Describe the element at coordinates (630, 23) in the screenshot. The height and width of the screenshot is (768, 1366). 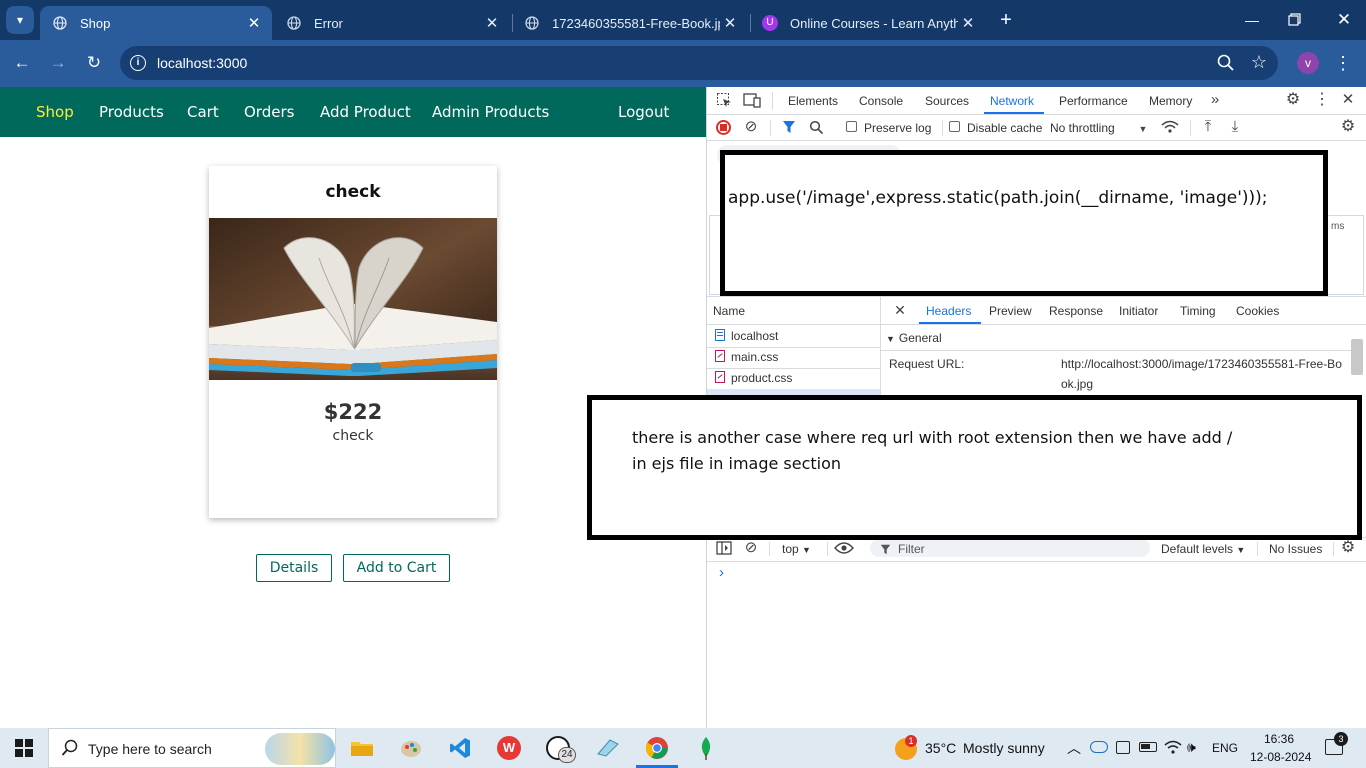
I see `tab-image: 1723460355581-Free-Book.jpg ✕` at that location.